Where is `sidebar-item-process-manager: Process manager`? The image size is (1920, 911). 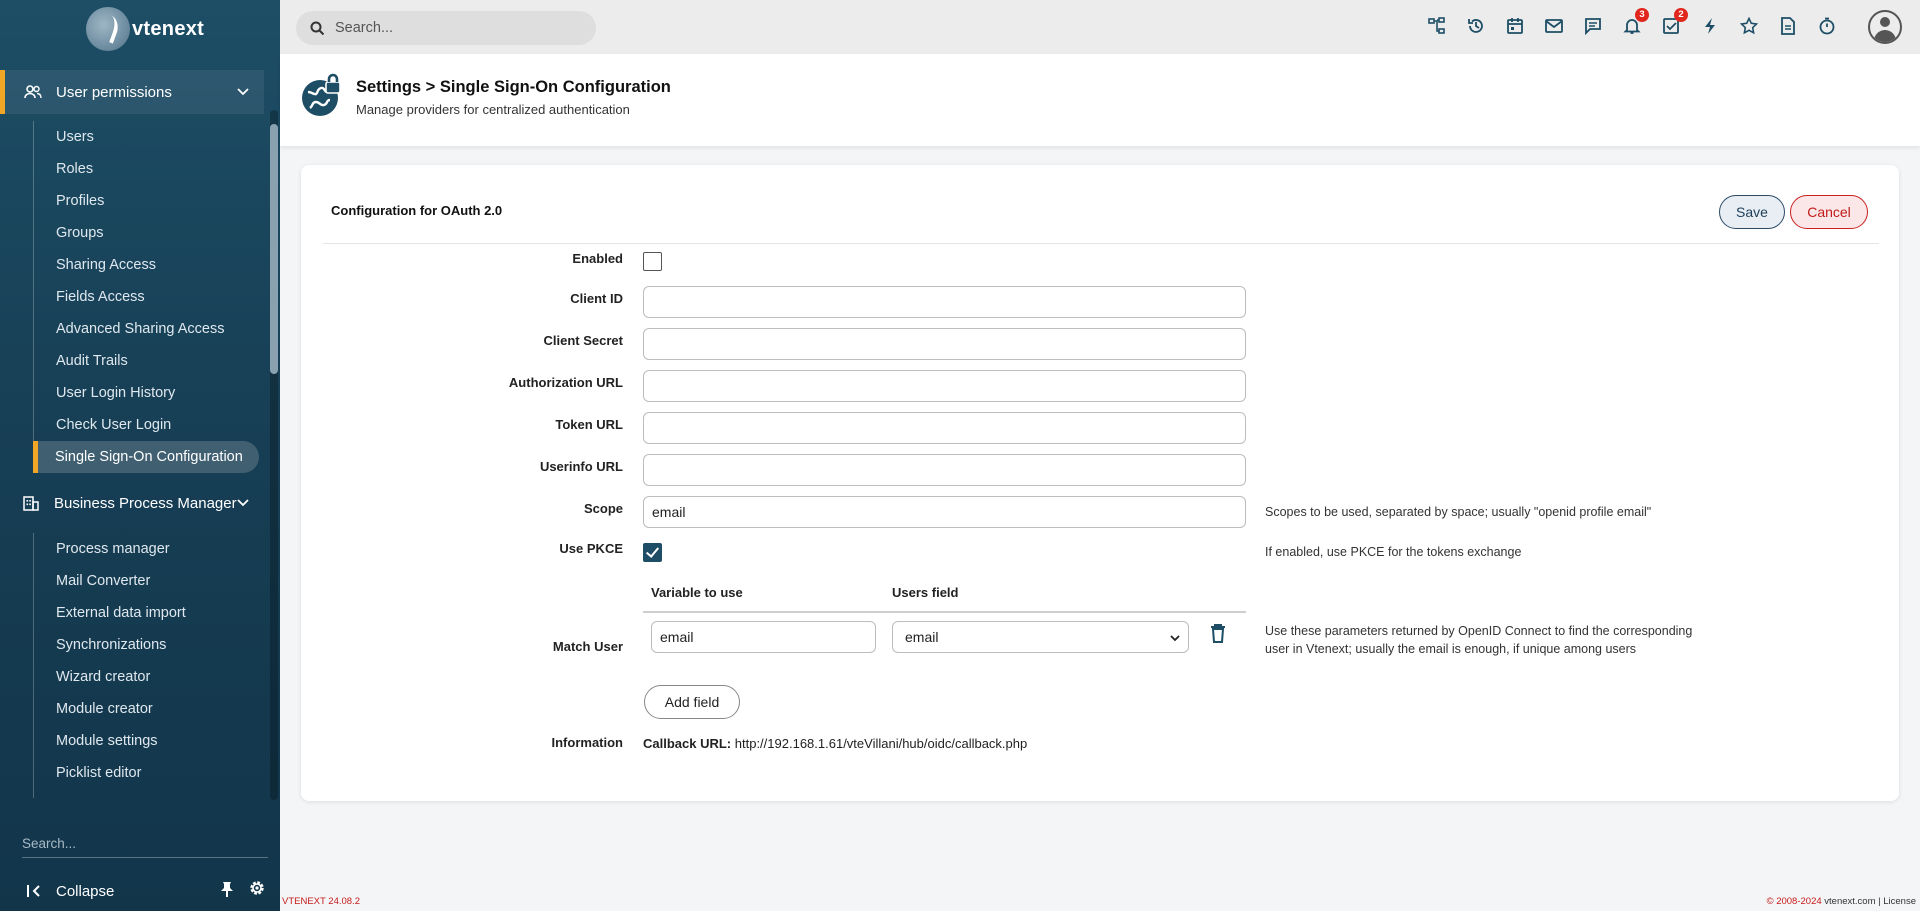 sidebar-item-process-manager: Process manager is located at coordinates (148, 549).